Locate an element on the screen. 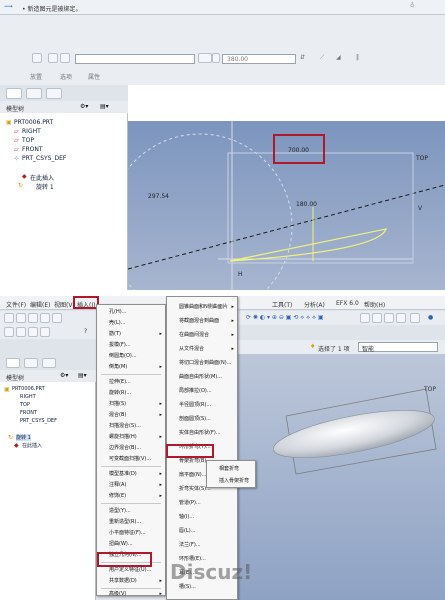 This screenshot has width=445, height=600. solid-icon is located at coordinates (37, 58).